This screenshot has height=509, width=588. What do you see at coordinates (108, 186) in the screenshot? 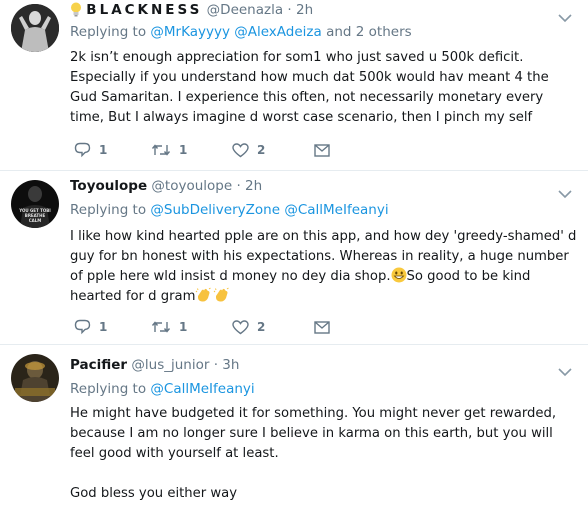
I see `display-name: Toyoulope` at bounding box center [108, 186].